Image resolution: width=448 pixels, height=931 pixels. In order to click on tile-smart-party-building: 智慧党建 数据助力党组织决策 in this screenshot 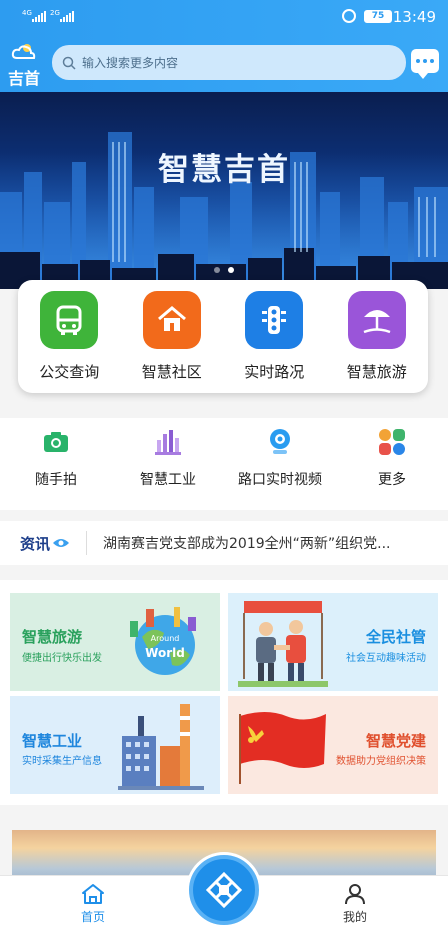, I will do `click(333, 745)`.